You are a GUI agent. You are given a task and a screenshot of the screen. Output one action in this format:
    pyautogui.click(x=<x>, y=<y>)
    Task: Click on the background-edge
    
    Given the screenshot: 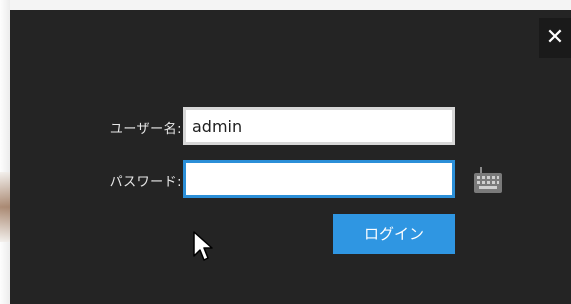 What is the action you would take?
    pyautogui.click(x=5, y=207)
    